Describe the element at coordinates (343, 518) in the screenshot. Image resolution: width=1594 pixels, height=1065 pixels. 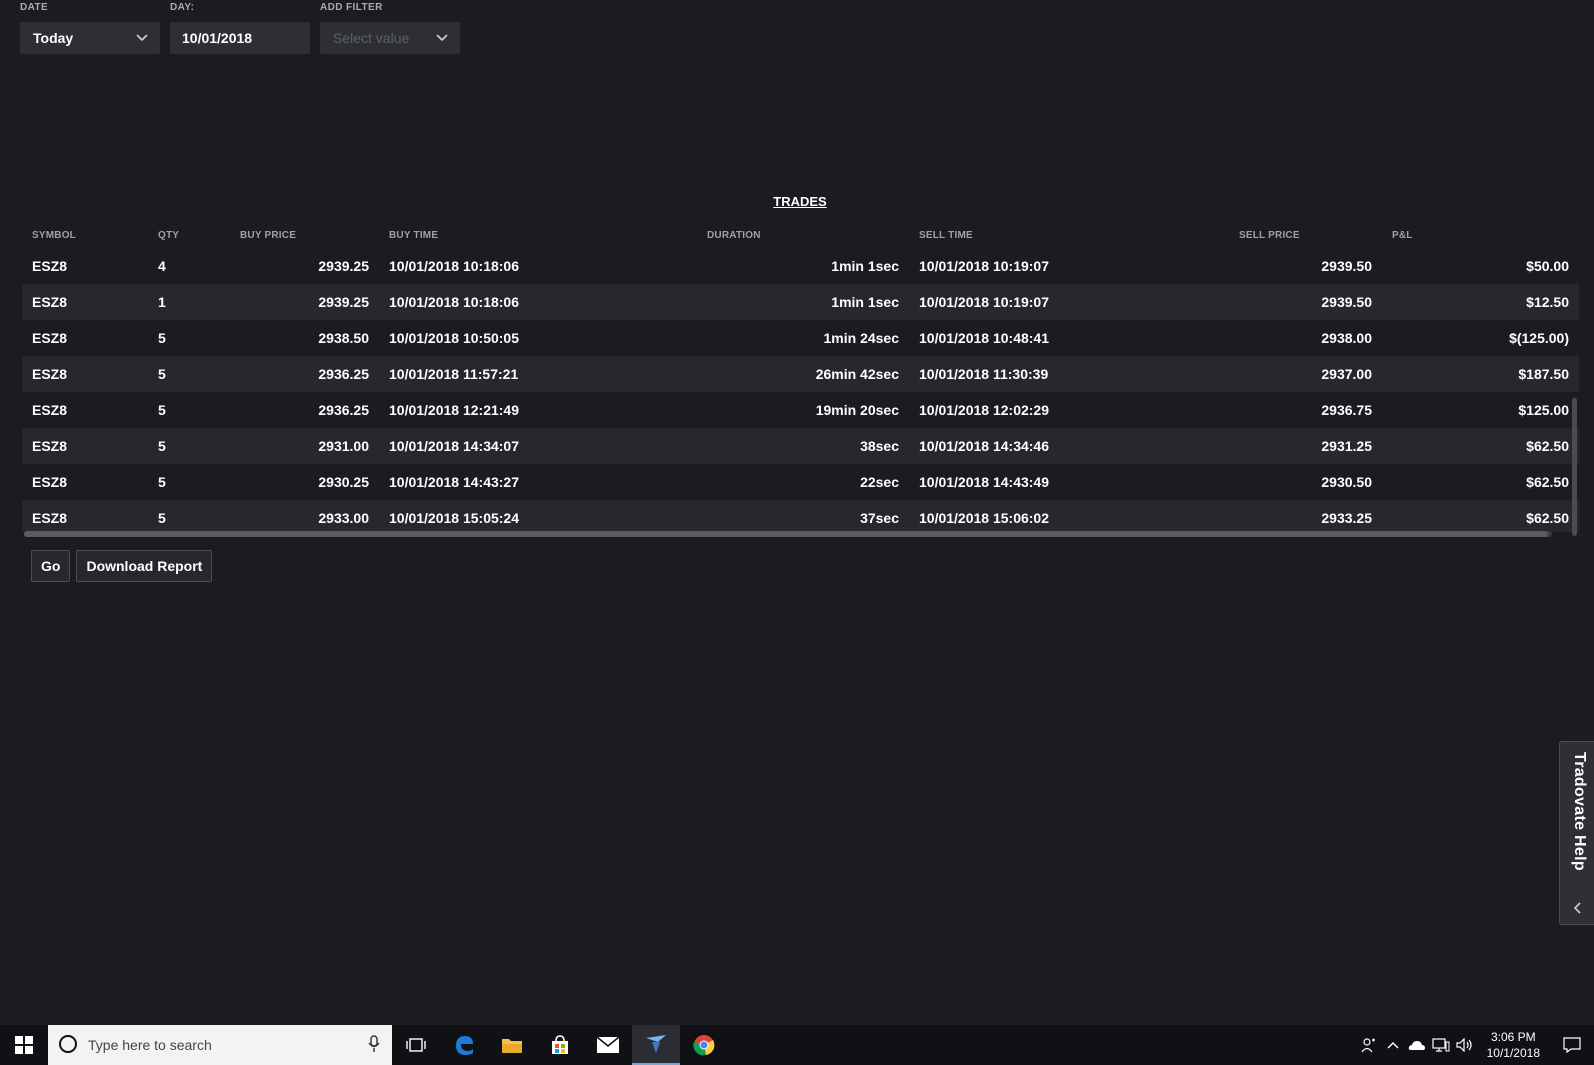
I see `cell-buy-price: 2933.00` at that location.